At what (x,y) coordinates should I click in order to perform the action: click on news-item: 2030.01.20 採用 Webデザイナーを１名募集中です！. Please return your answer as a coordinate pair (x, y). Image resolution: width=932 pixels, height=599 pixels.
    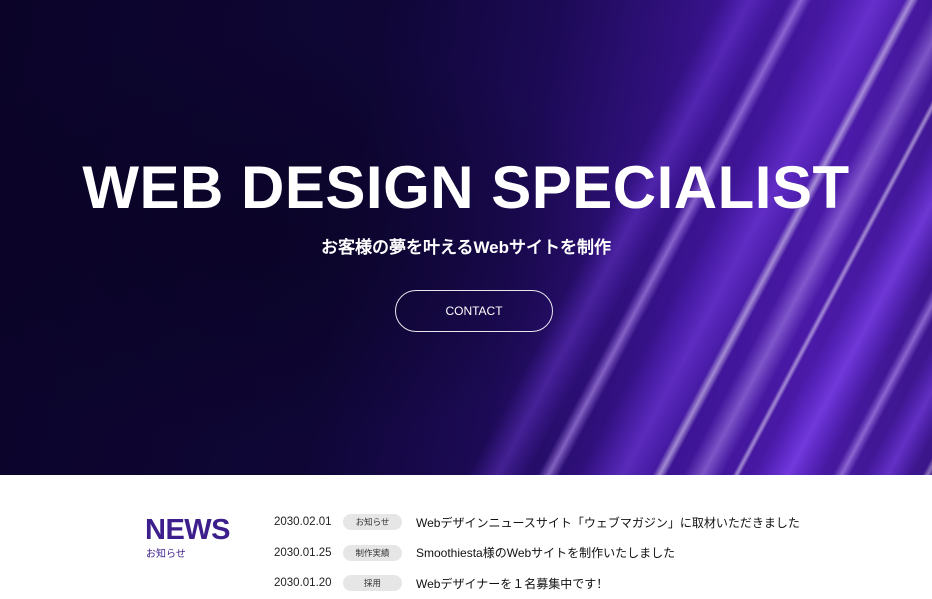
    Looking at the image, I should click on (554, 583).